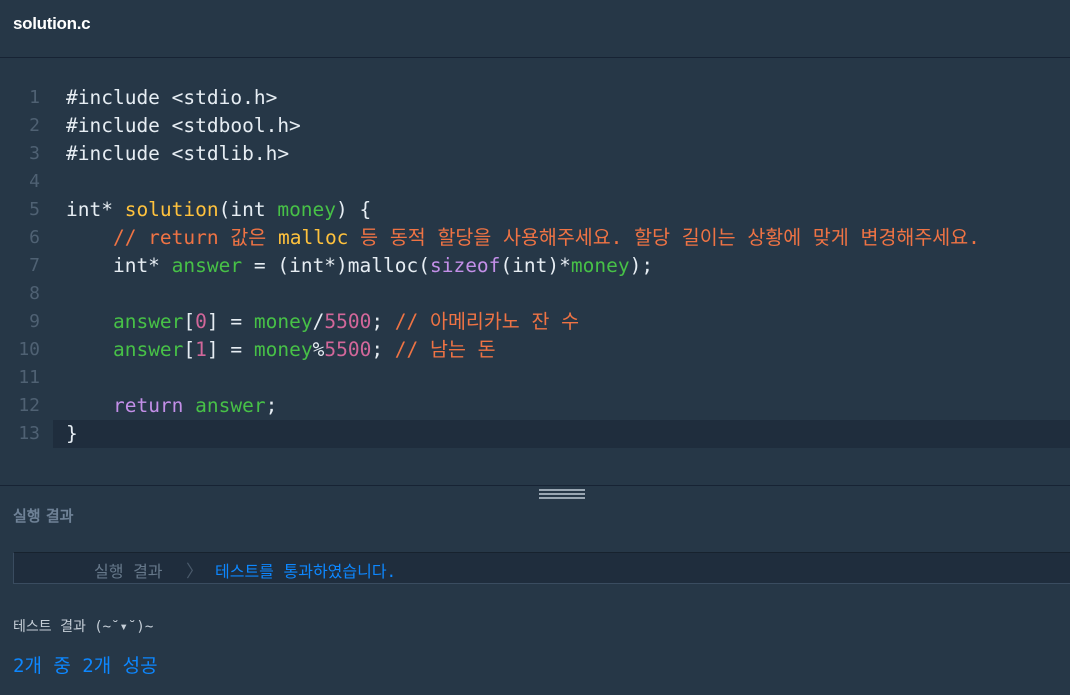 The image size is (1070, 695). What do you see at coordinates (34, 97) in the screenshot?
I see `line-number: 1` at bounding box center [34, 97].